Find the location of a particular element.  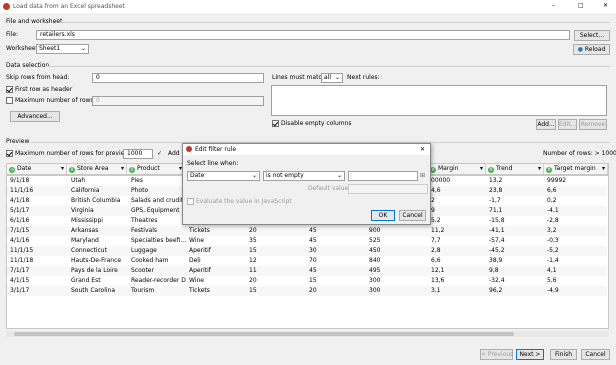

minimize-button: – is located at coordinates (553, 6).